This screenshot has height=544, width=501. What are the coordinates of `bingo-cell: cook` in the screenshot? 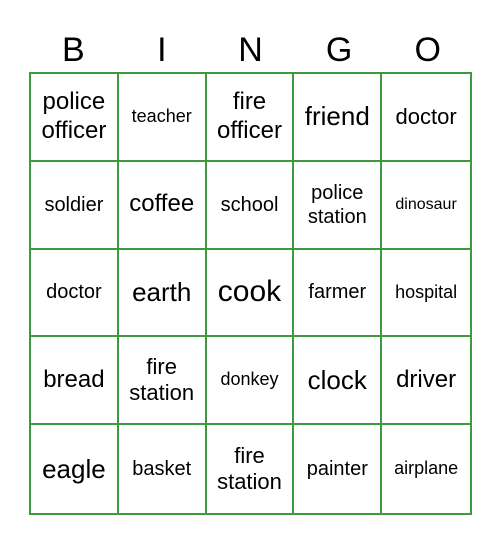 It's located at (250, 293).